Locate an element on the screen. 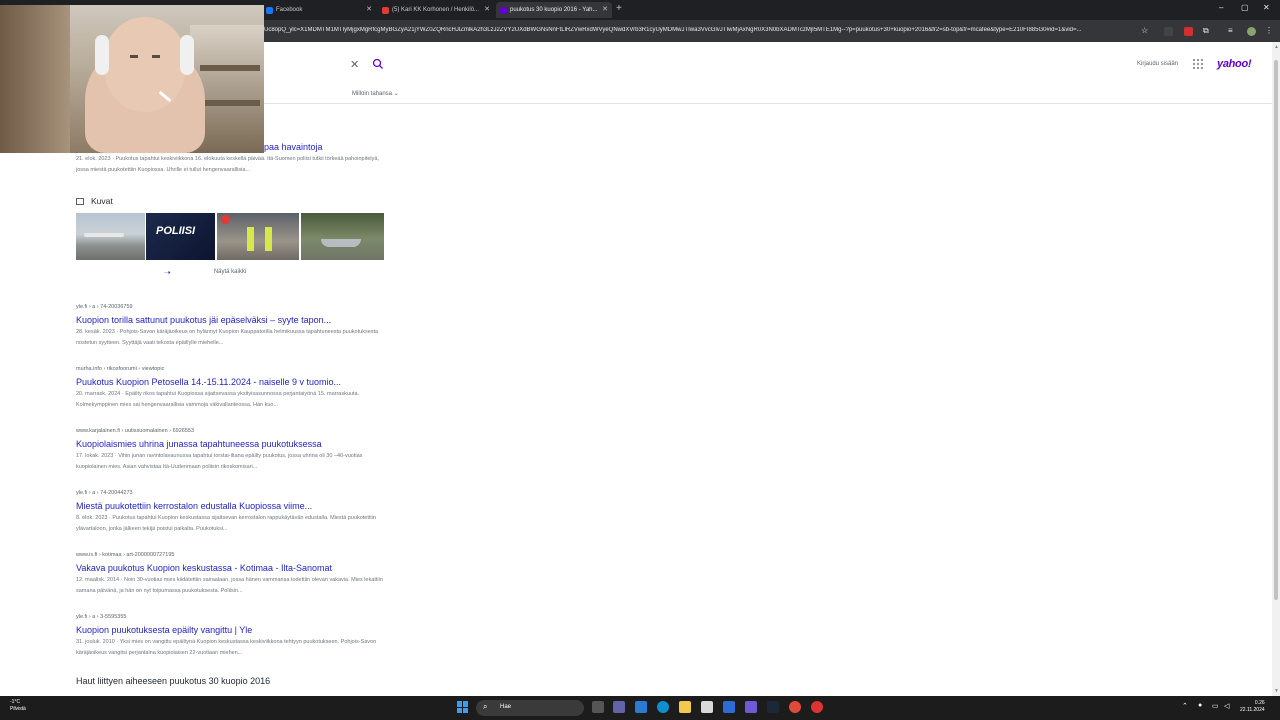 The height and width of the screenshot is (720, 1280). taskbar-search: ⌕ Hae is located at coordinates (530, 708).